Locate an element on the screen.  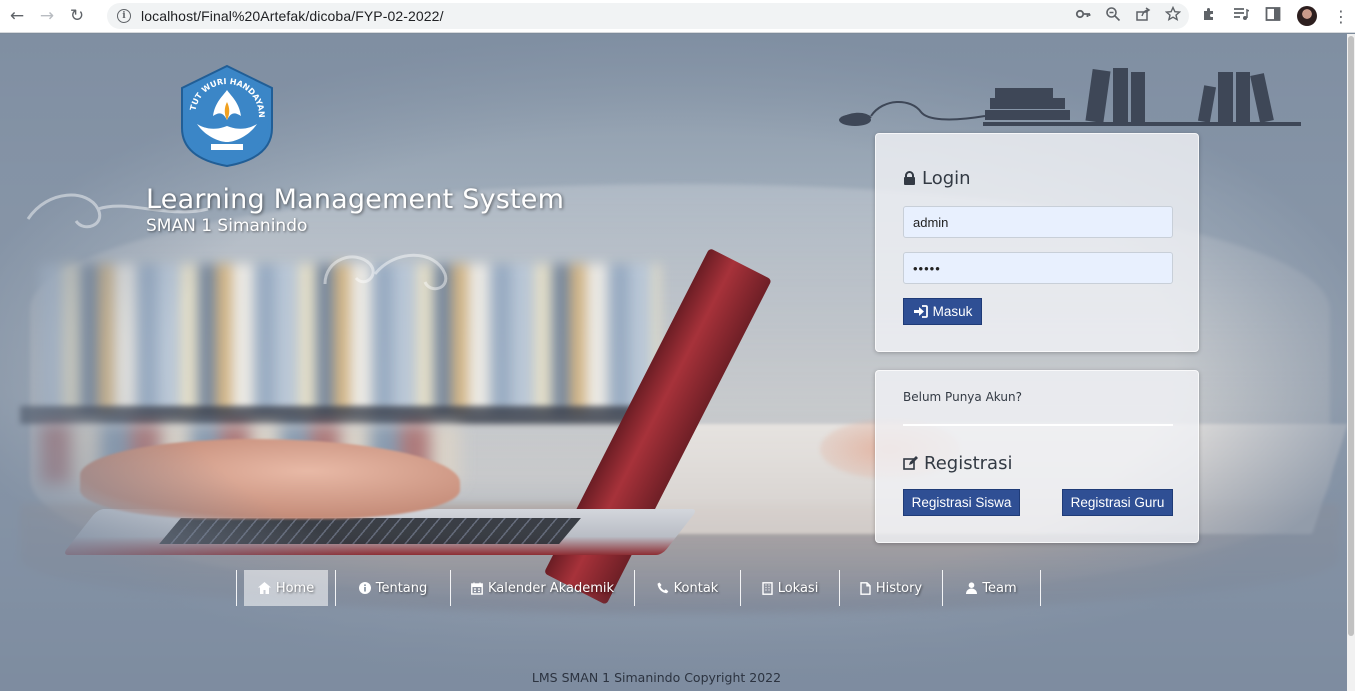
building-icon is located at coordinates (767, 588).